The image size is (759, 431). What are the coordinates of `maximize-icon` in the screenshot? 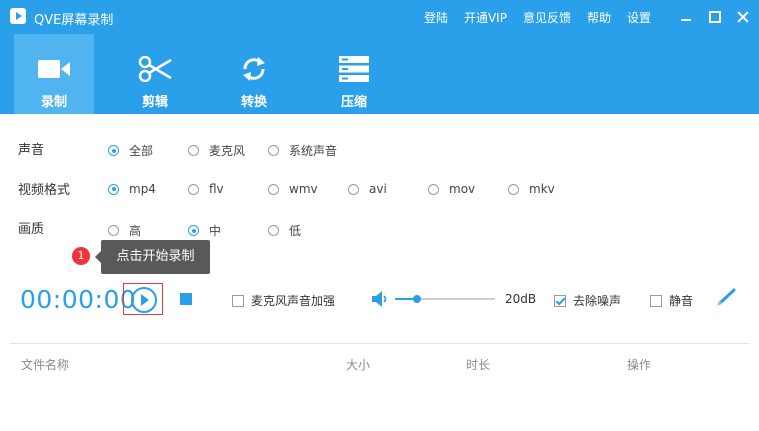 It's located at (715, 17).